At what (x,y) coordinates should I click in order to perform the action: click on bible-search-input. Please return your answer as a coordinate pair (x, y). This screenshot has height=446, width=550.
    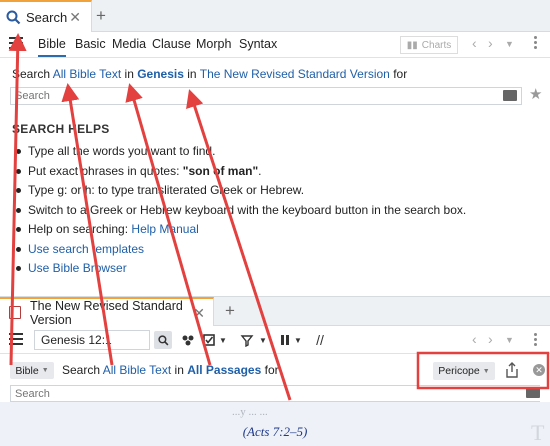
    Looking at the image, I should click on (261, 394).